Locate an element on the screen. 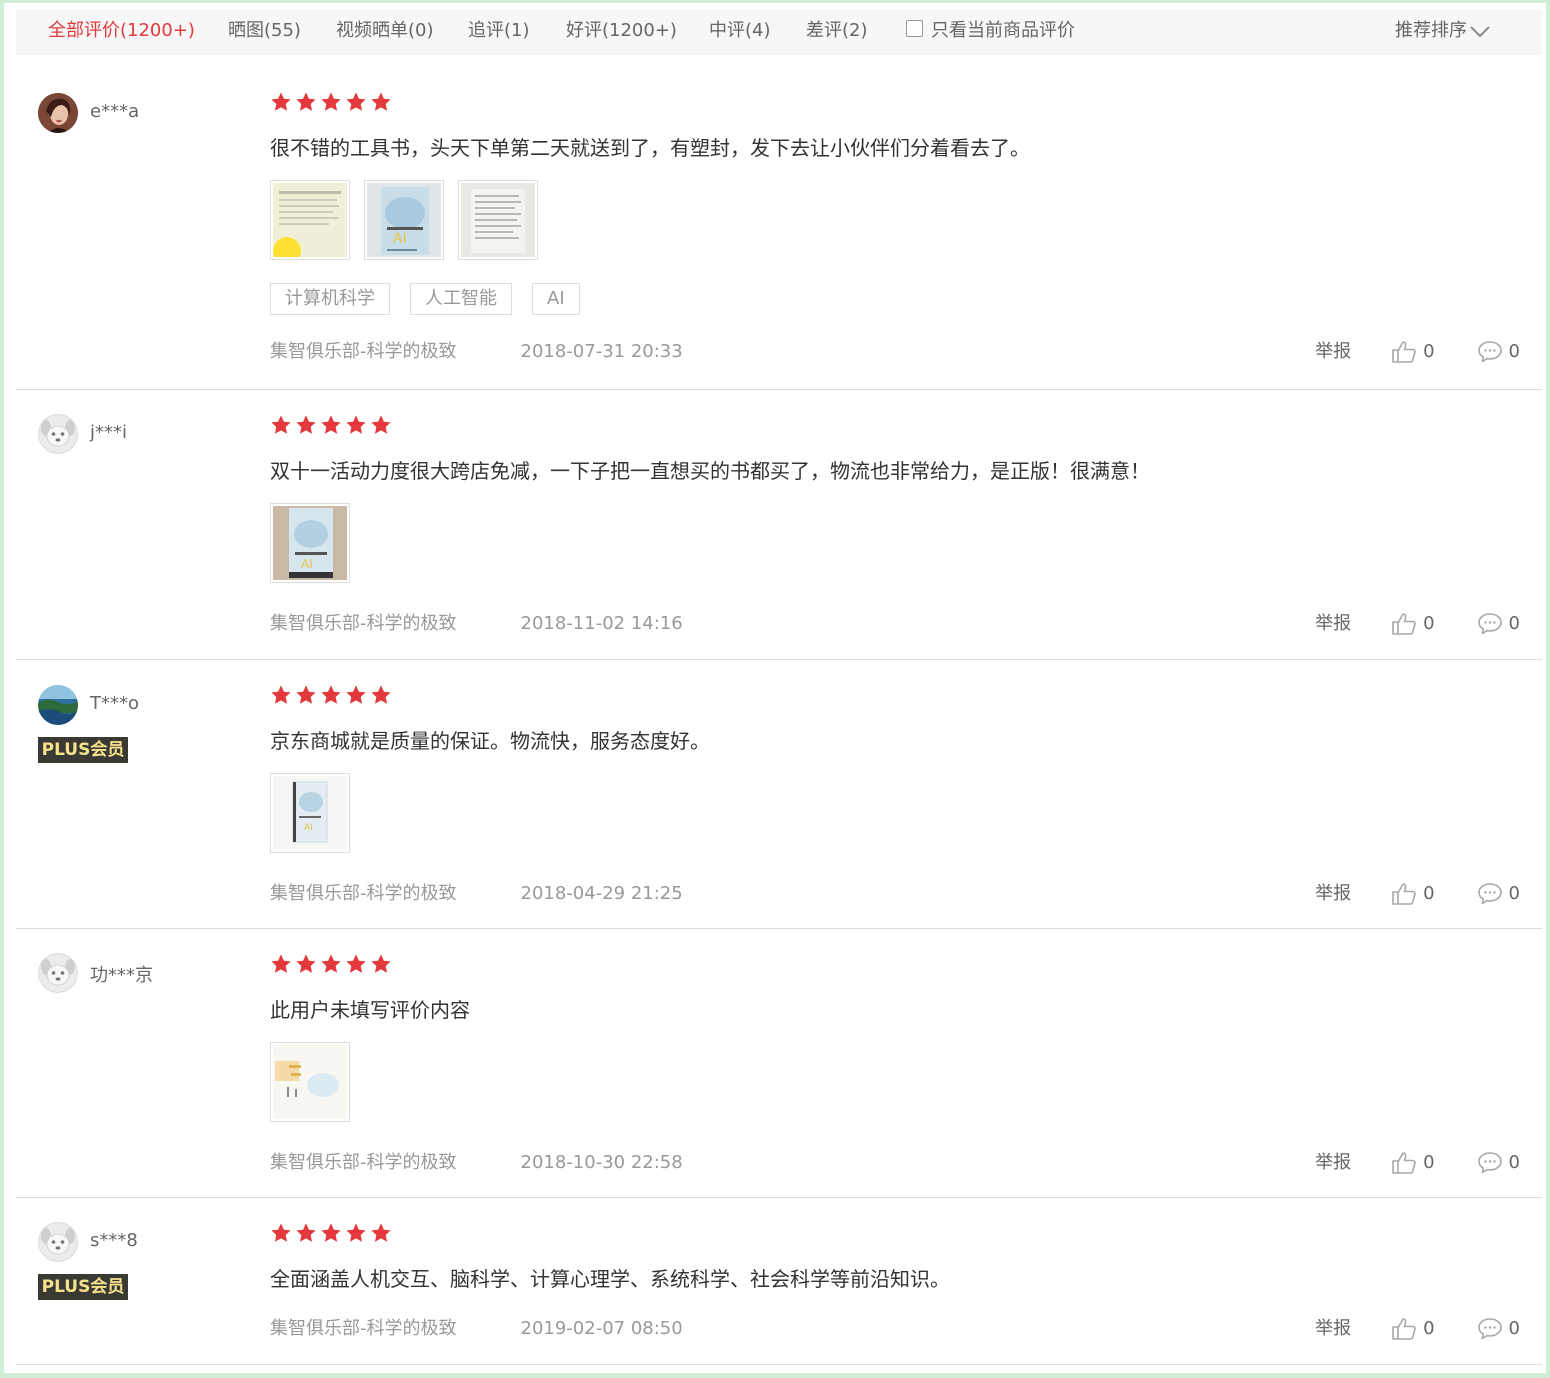 The image size is (1550, 1378). book-text-page-photo-icon is located at coordinates (498, 220).